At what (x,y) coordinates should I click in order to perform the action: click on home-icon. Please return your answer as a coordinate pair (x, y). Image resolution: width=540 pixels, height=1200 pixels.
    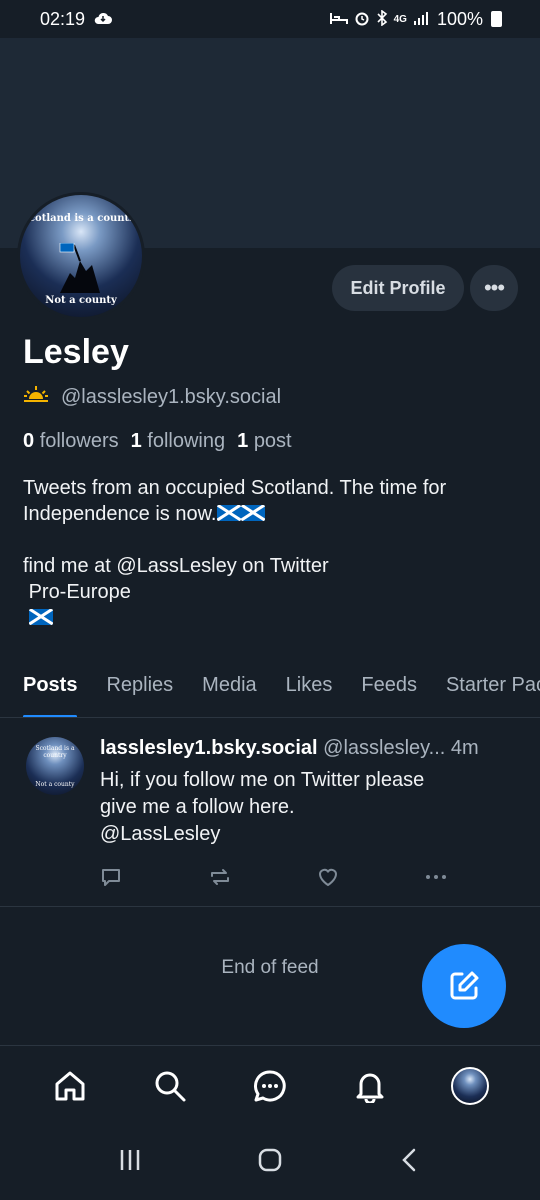
    Looking at the image, I should click on (70, 1085).